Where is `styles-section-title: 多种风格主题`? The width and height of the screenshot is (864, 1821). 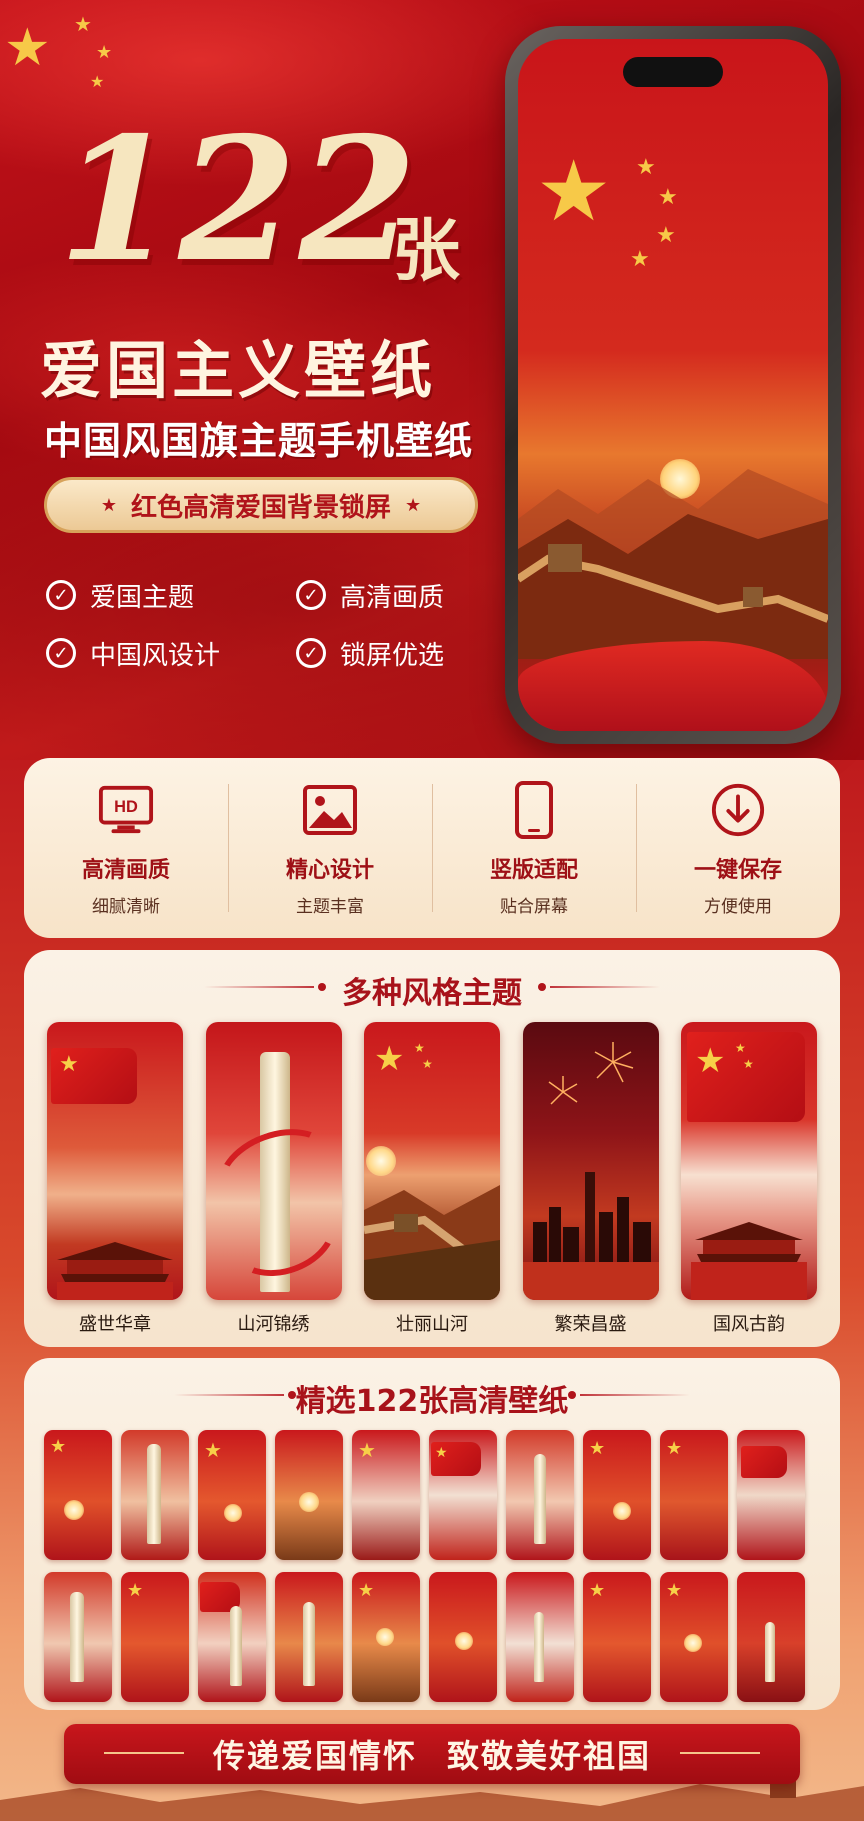
styles-section-title: 多种风格主题 is located at coordinates (432, 993).